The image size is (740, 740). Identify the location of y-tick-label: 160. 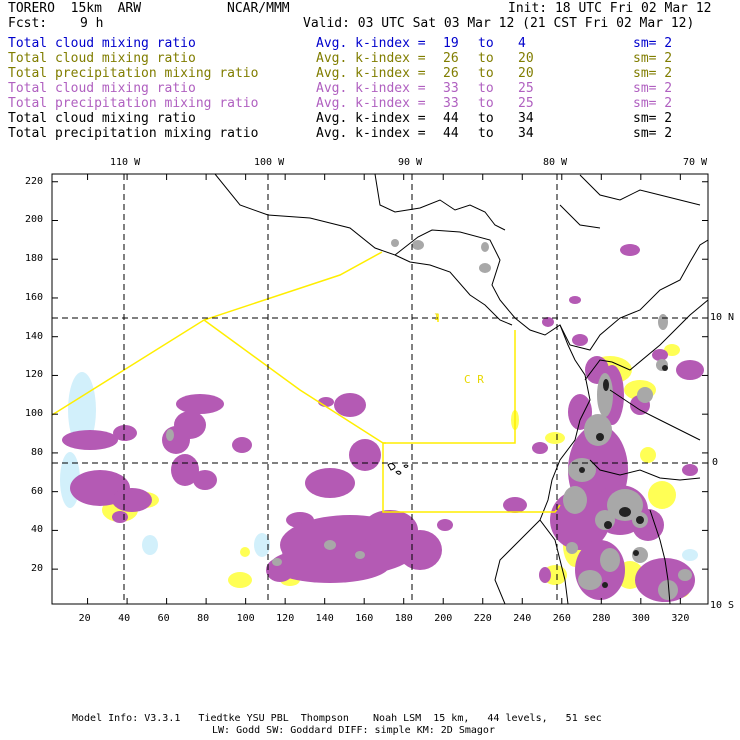
(34, 297).